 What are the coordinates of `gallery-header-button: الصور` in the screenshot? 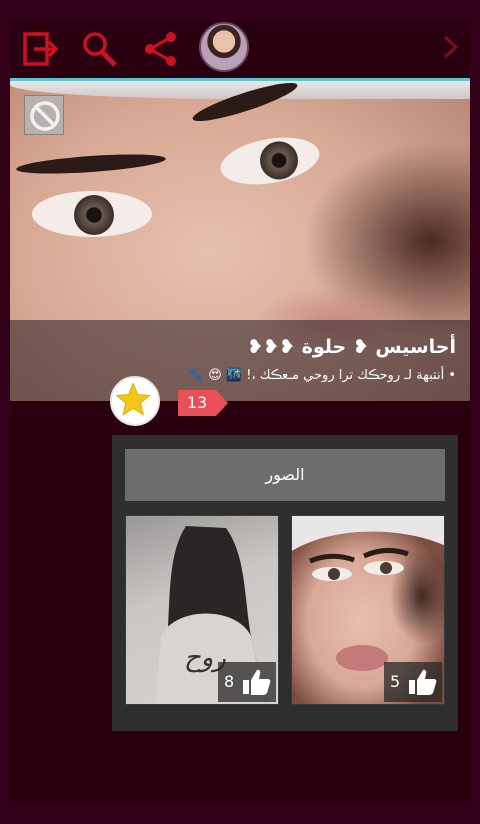 It's located at (285, 475).